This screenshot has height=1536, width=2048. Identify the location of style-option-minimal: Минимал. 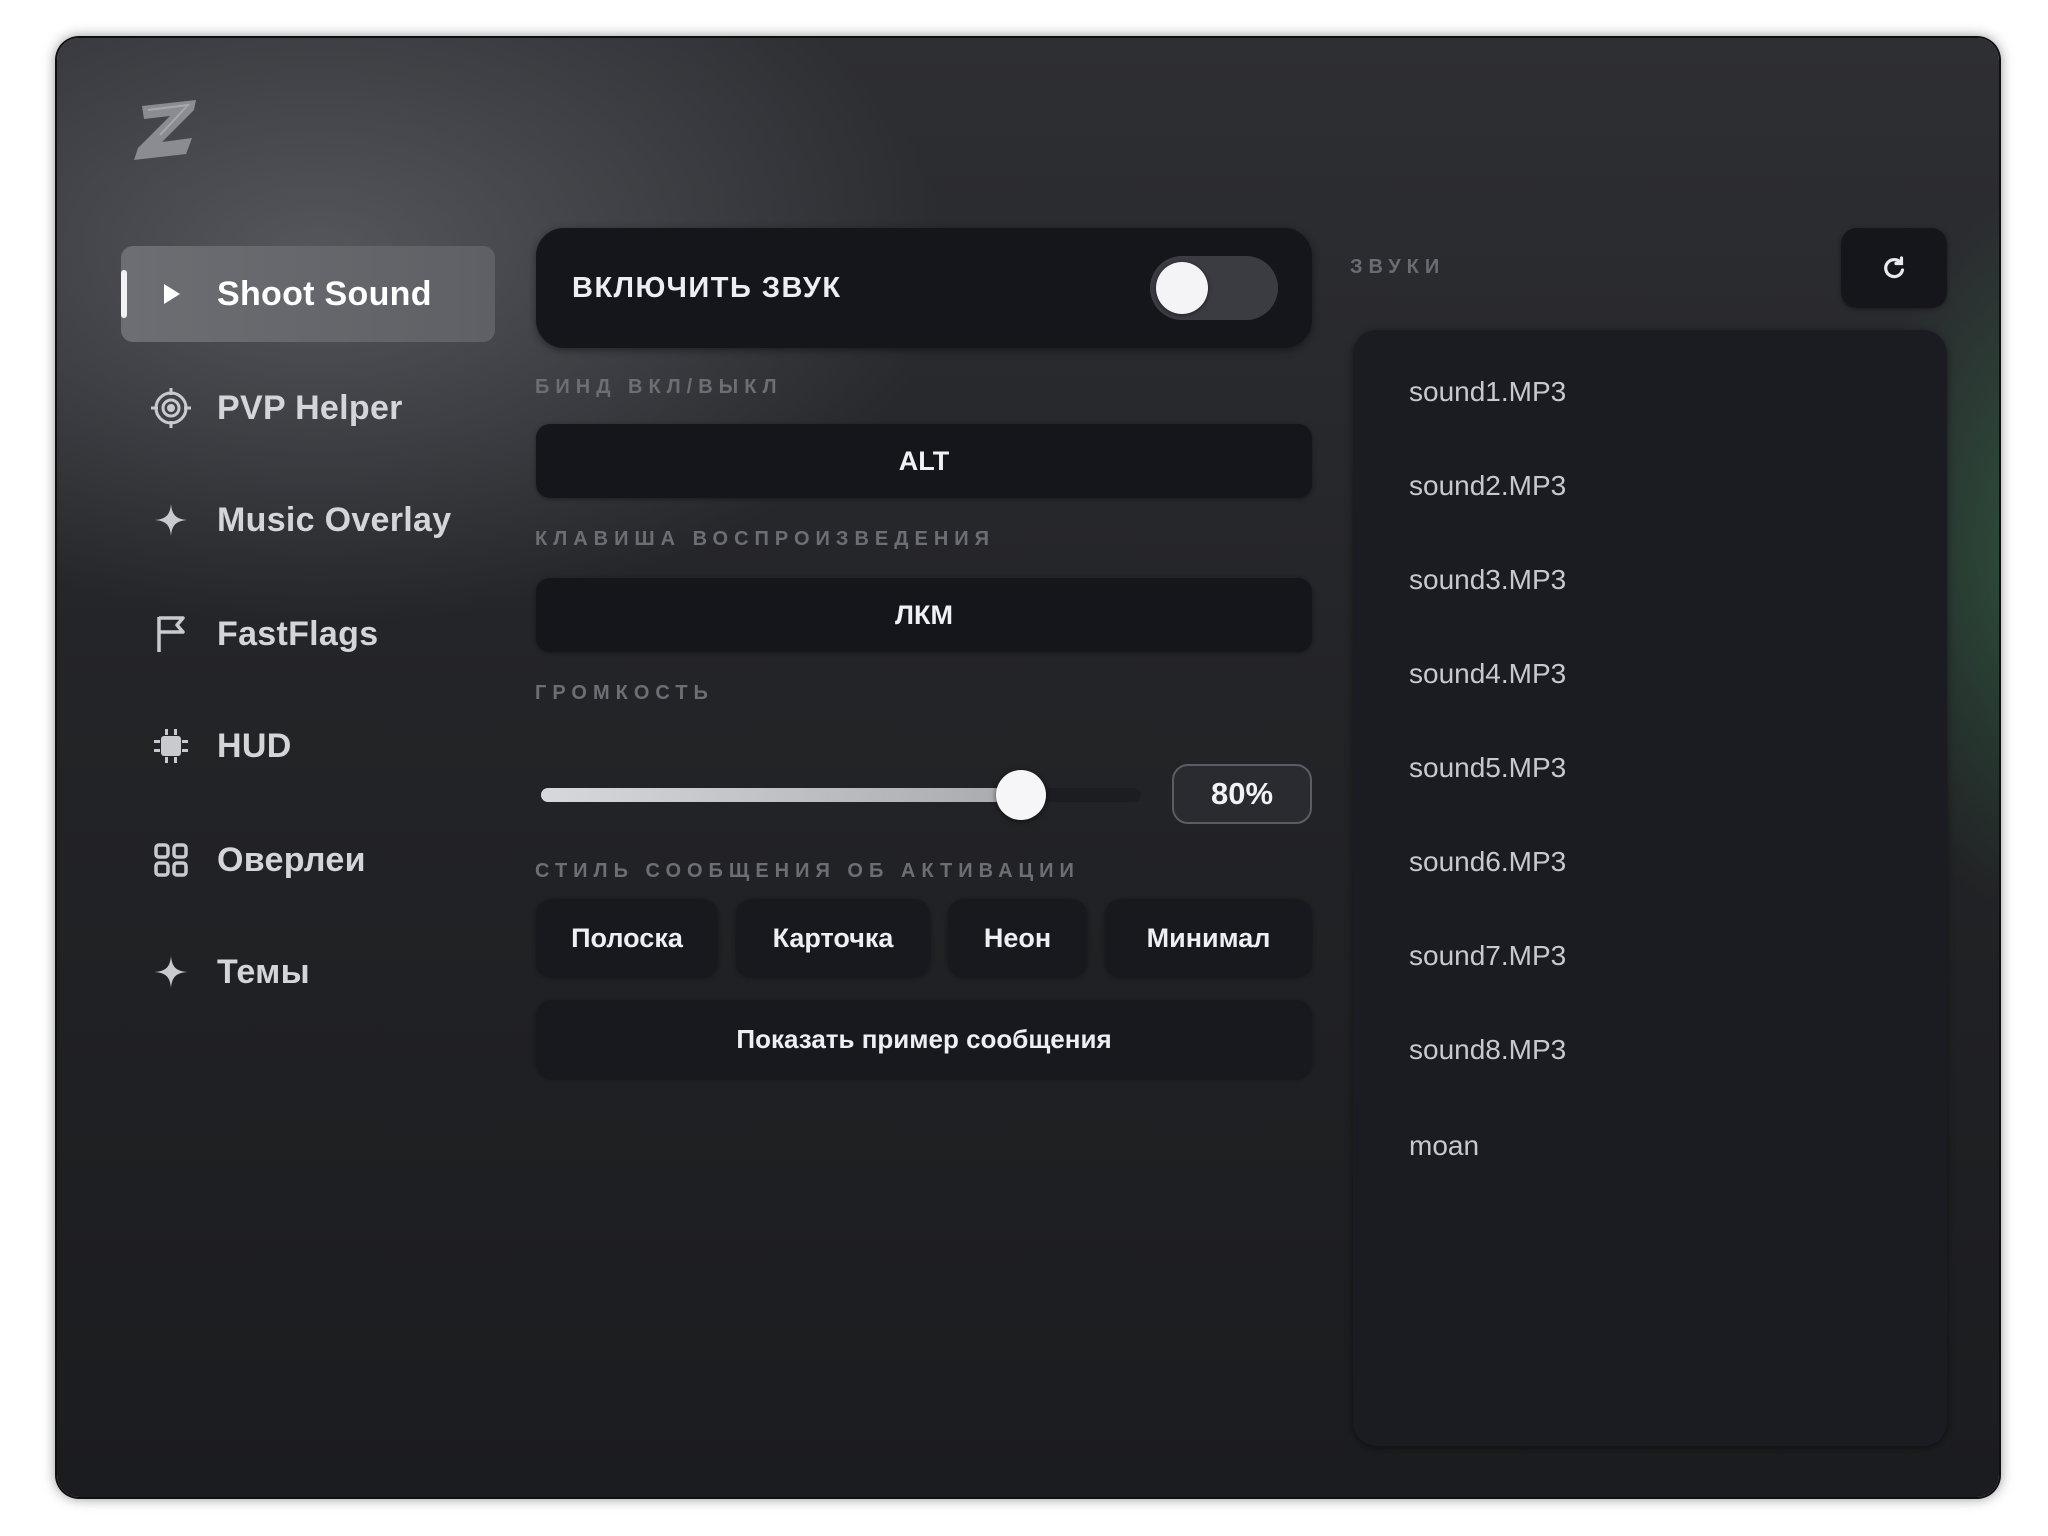
(1208, 938).